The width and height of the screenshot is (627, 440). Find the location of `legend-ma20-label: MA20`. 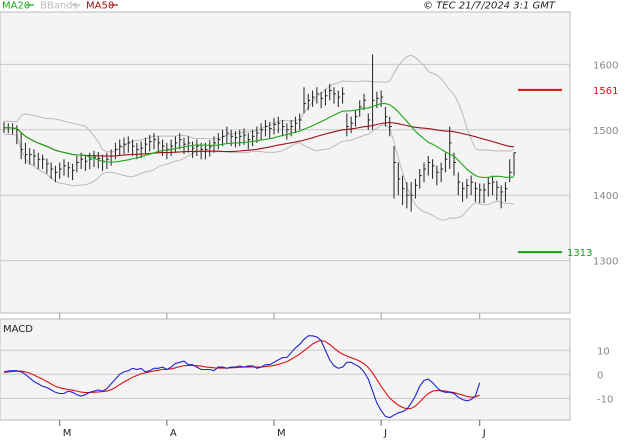

legend-ma20-label: MA20 is located at coordinates (16, 6).